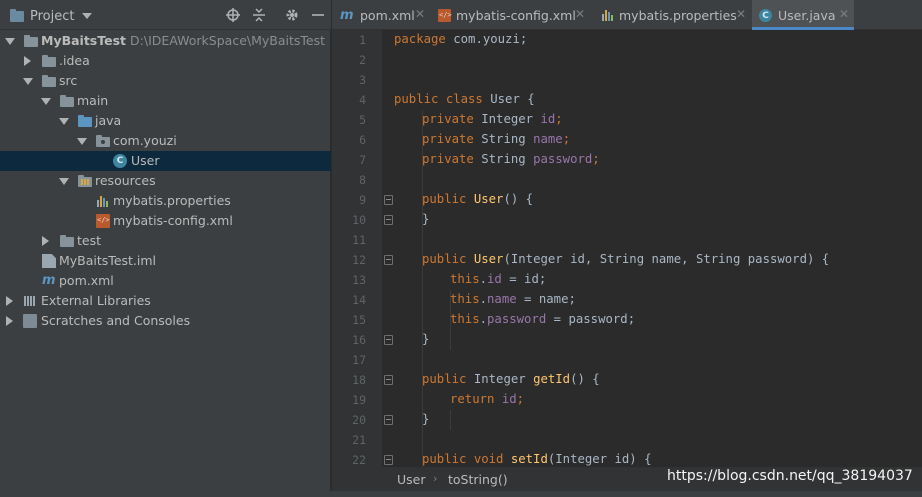 The image size is (922, 497). Describe the element at coordinates (485, 199) in the screenshot. I see `method-name: User` at that location.